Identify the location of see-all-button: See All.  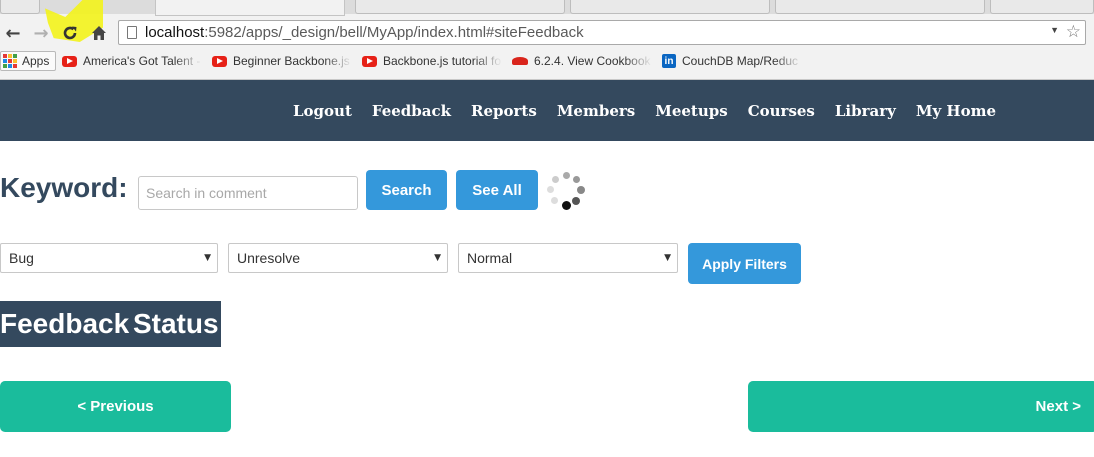
(497, 190).